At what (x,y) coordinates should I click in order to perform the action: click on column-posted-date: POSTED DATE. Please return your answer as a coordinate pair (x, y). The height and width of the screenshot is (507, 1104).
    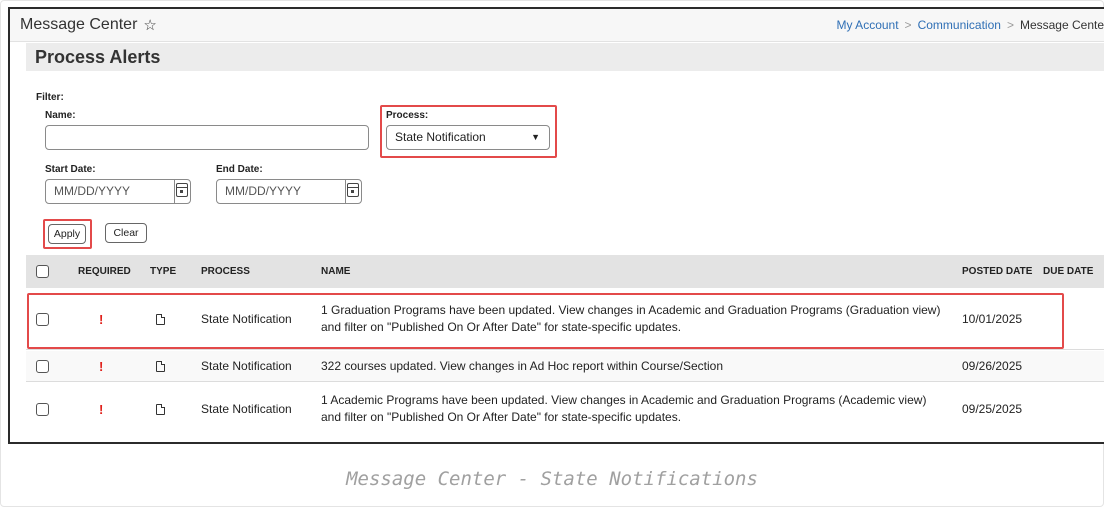
    Looking at the image, I should click on (997, 271).